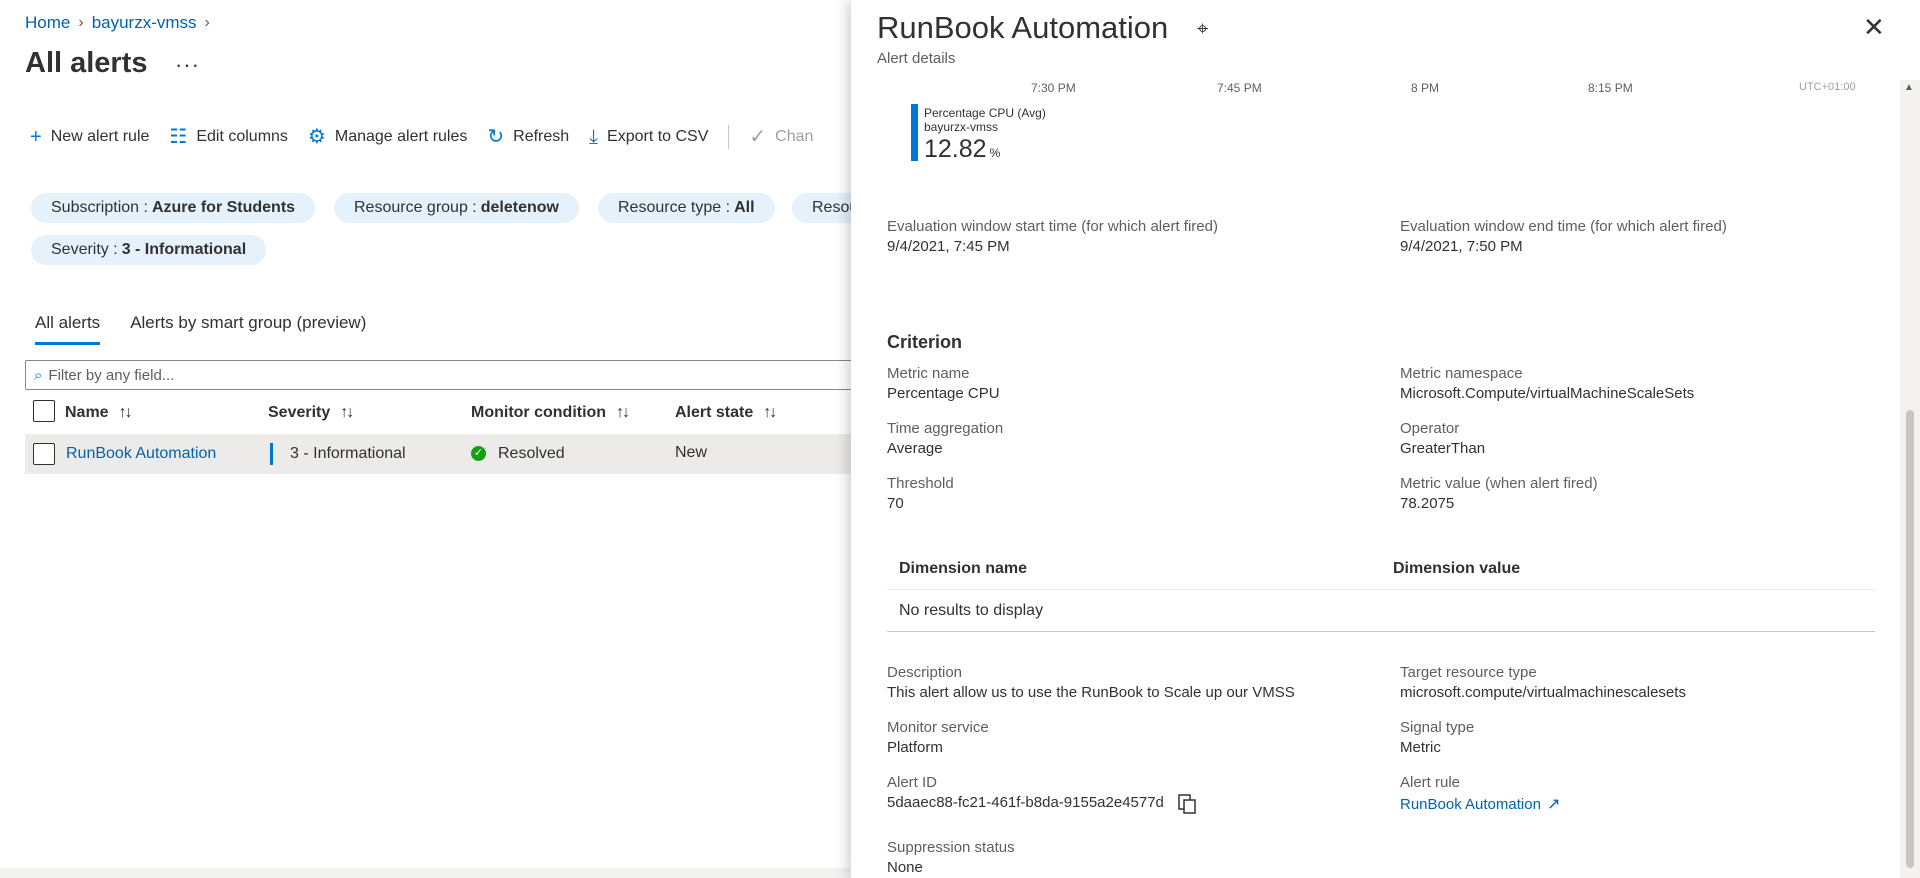  I want to click on new-alert-rule-button: + New alert rule, so click(89, 137).